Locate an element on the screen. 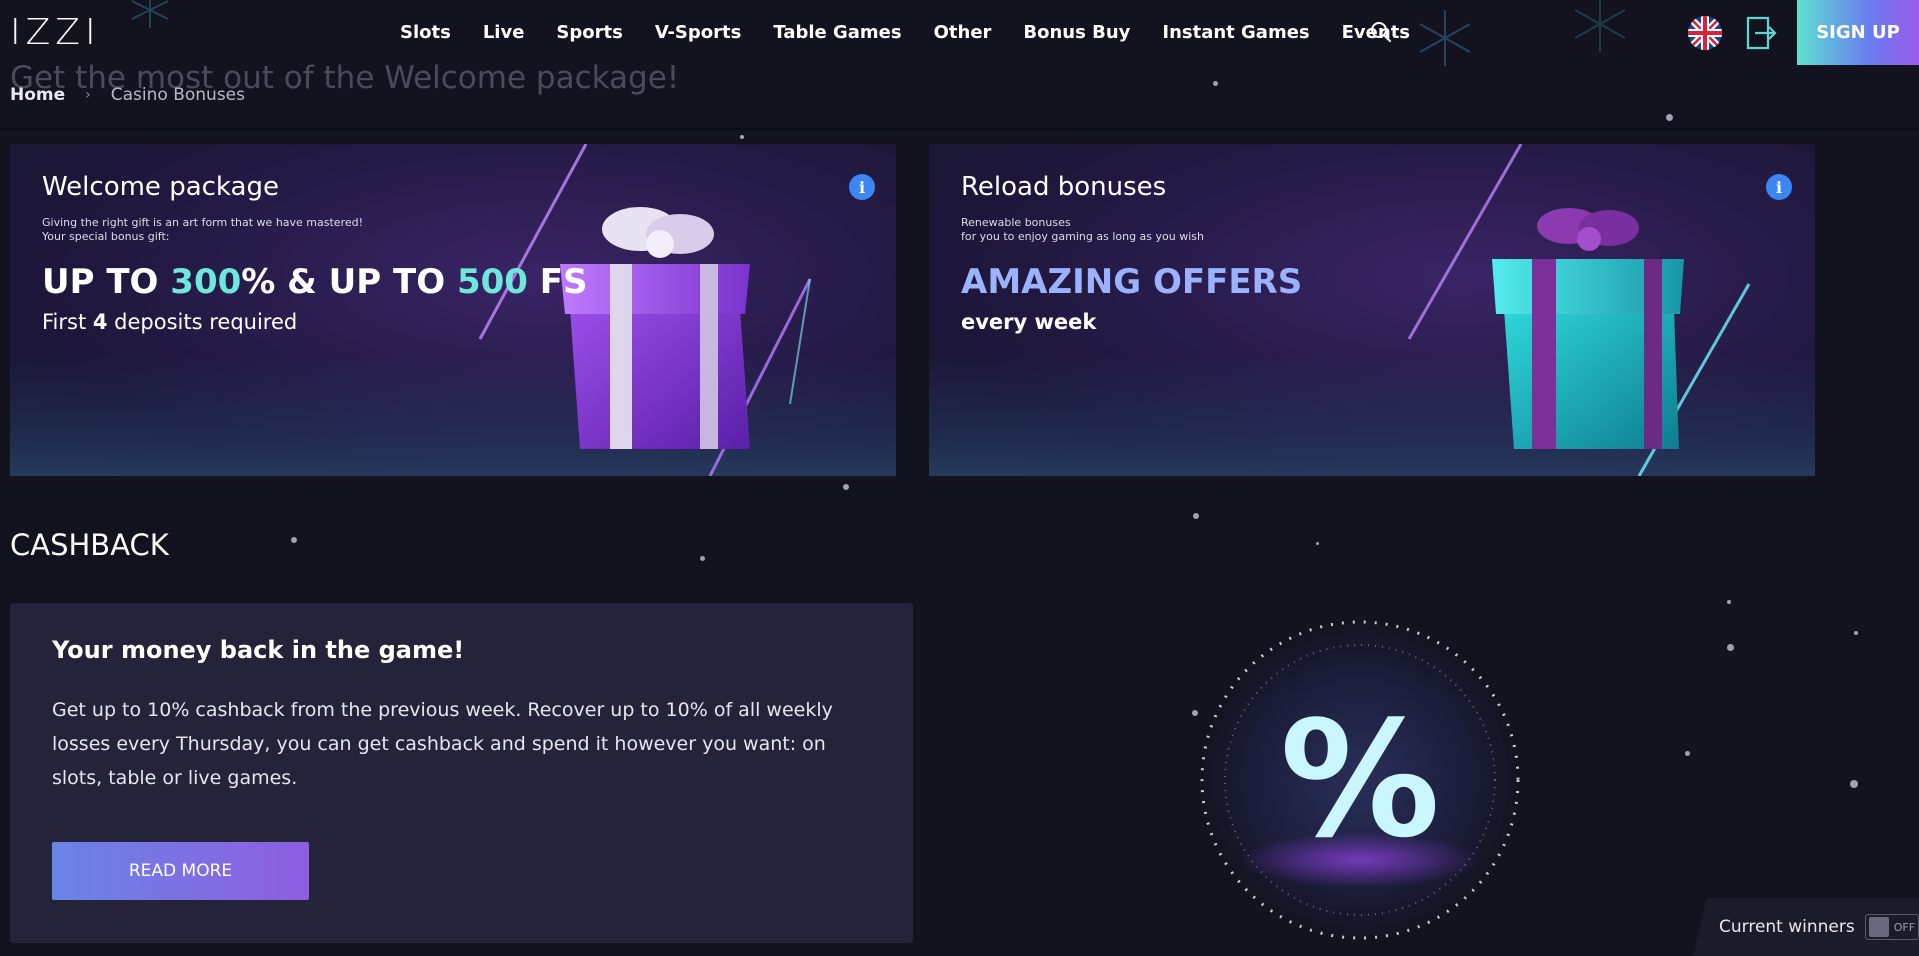 The height and width of the screenshot is (956, 1919). chevron-right-icon: › is located at coordinates (88, 95).